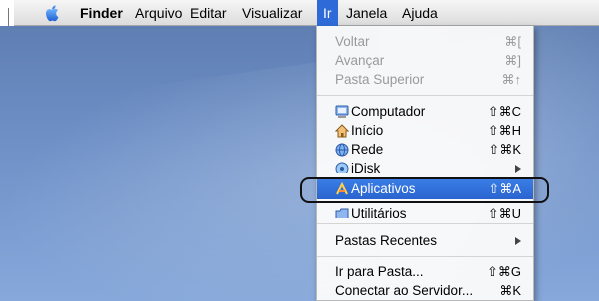 The height and width of the screenshot is (301, 599). I want to click on menu-item-aplicativos: Aplicativos ⇧⌘A, so click(425, 189).